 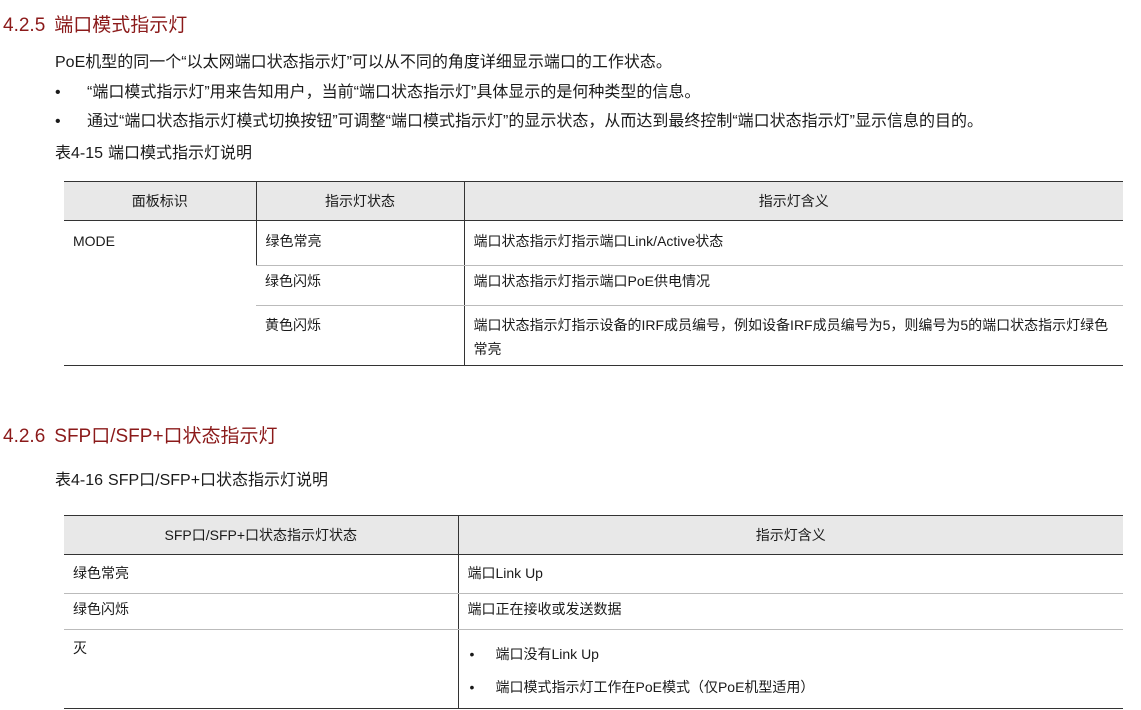 What do you see at coordinates (24, 436) in the screenshot?
I see `section-number: 4.2.6` at bounding box center [24, 436].